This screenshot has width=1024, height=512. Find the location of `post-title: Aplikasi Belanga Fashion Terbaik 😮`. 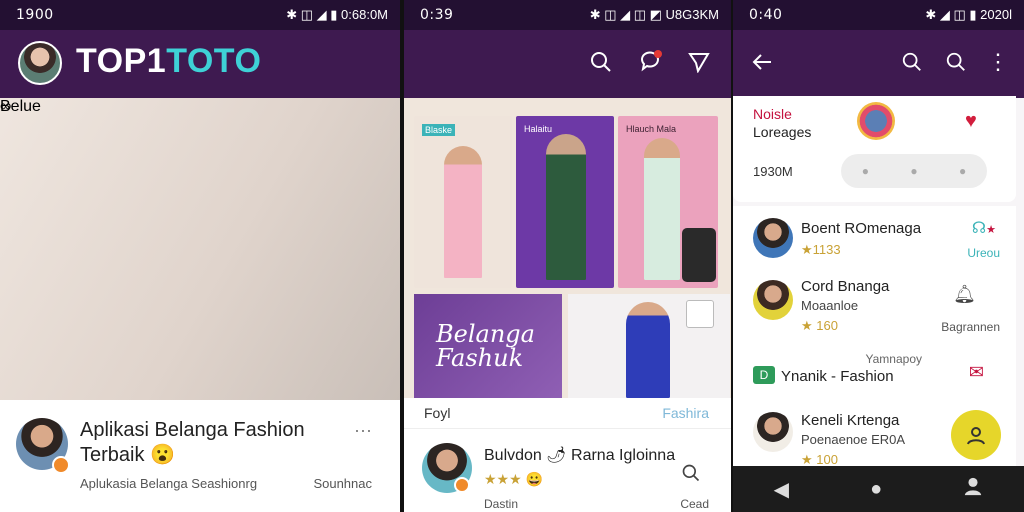

post-title: Aplikasi Belanga Fashion Terbaik 😮 is located at coordinates (192, 442).